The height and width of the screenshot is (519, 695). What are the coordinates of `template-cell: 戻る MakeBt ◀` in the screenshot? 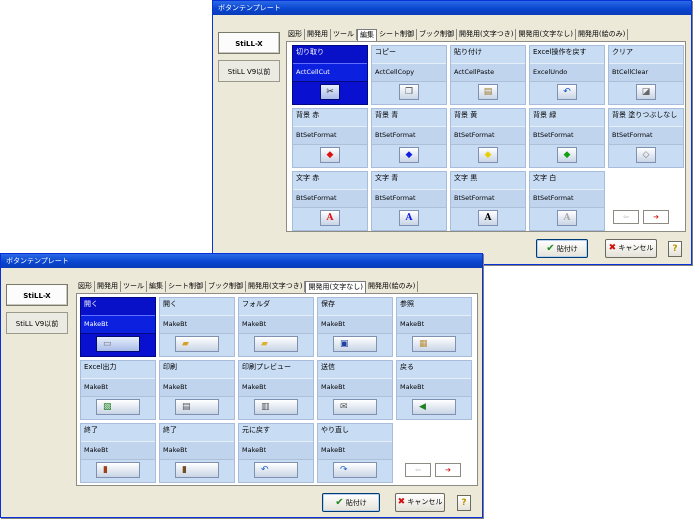 It's located at (434, 390).